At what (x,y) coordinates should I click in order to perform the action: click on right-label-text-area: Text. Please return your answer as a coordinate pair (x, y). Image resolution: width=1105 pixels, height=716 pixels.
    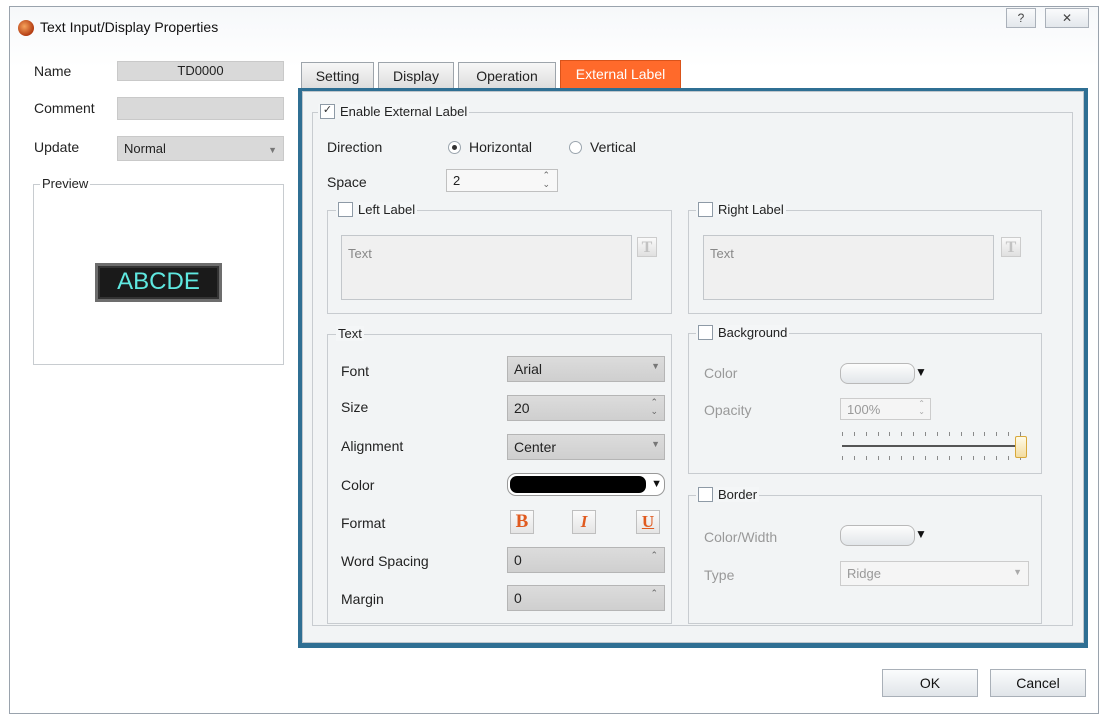
    Looking at the image, I should click on (848, 267).